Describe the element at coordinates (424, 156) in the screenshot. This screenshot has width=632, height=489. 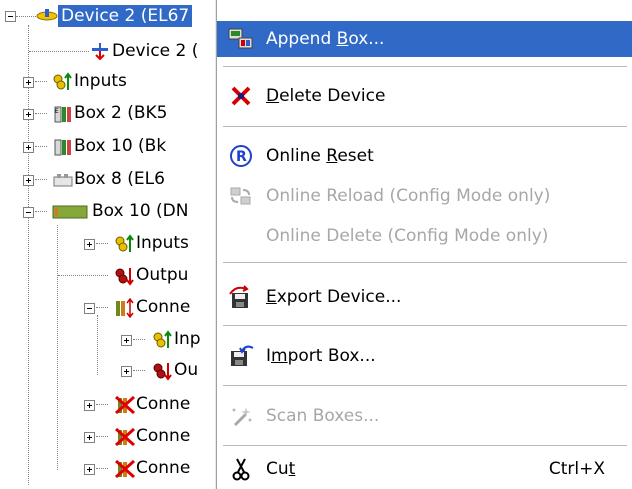
I see `menu-item-online-reset: R Online Reset` at that location.